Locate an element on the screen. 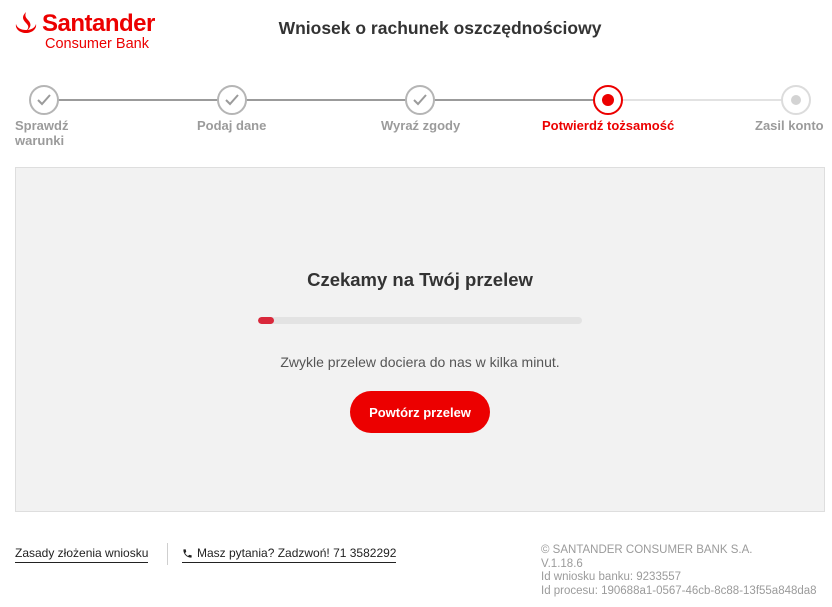 The width and height of the screenshot is (832, 607). step-5-indicator is located at coordinates (796, 100).